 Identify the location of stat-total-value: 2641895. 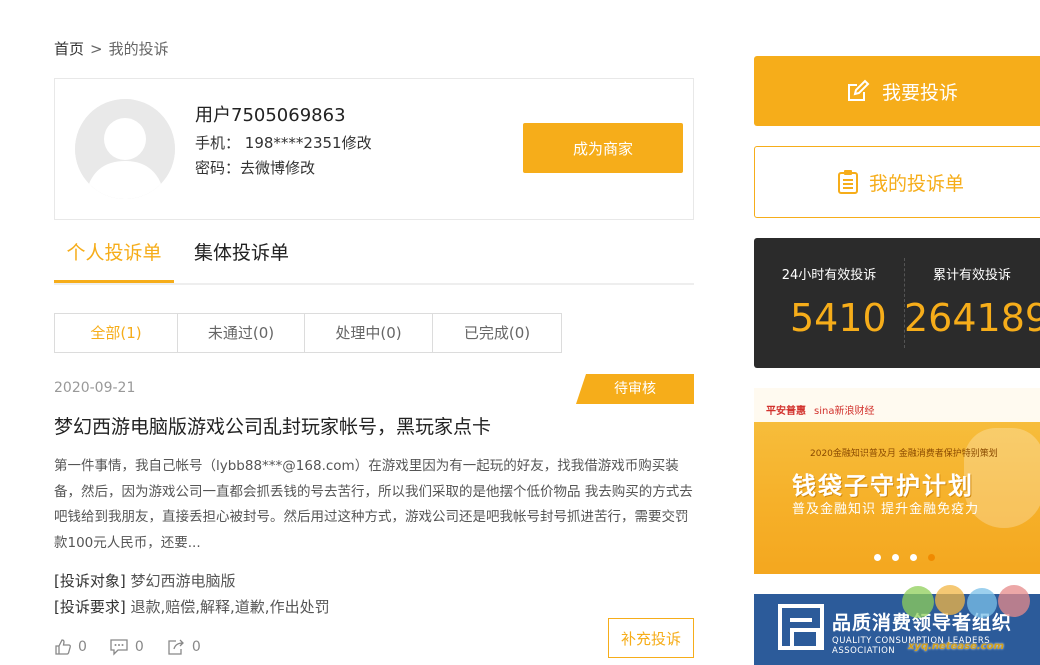
(972, 318).